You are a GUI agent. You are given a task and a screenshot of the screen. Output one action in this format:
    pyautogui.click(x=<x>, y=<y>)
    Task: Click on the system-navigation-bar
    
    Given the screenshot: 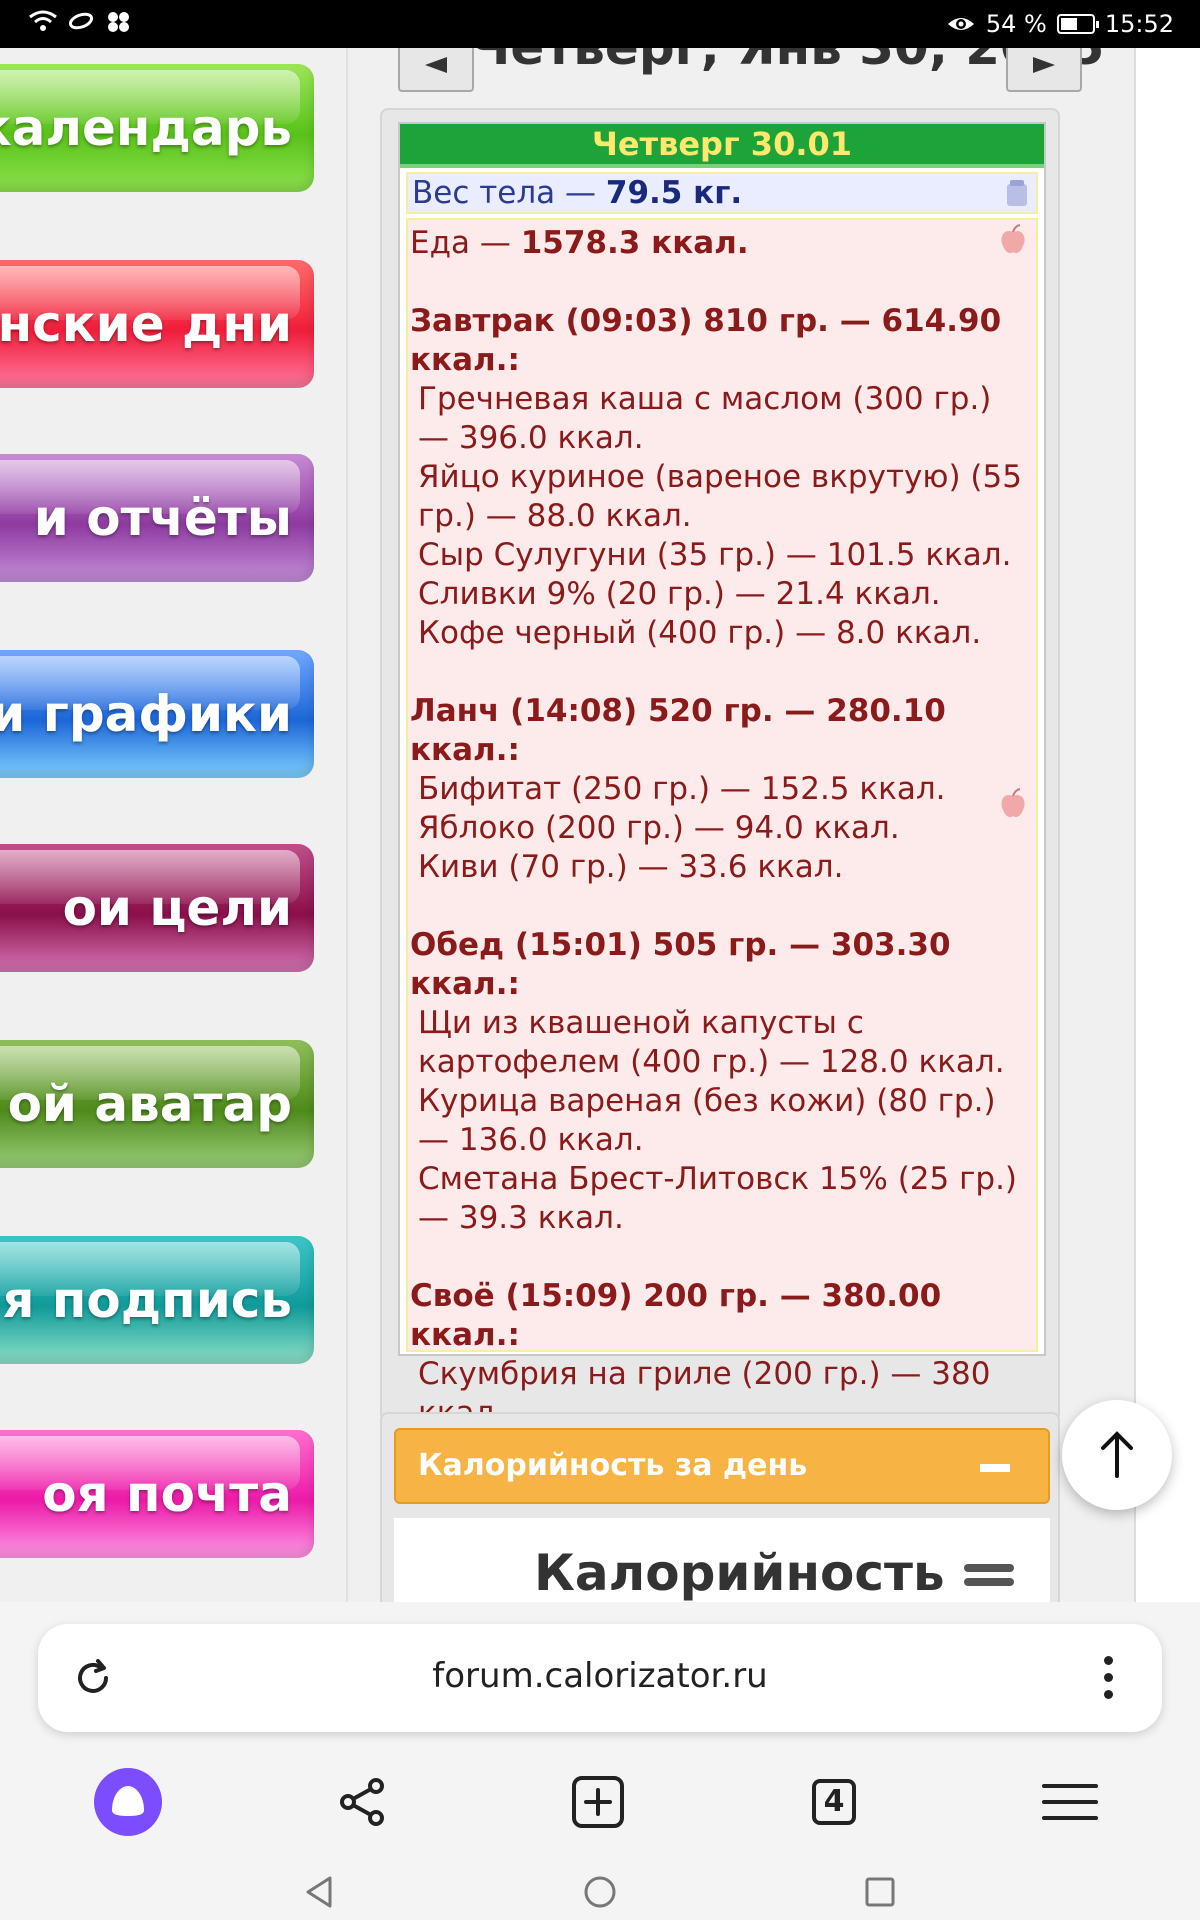 What is the action you would take?
    pyautogui.click(x=600, y=1895)
    